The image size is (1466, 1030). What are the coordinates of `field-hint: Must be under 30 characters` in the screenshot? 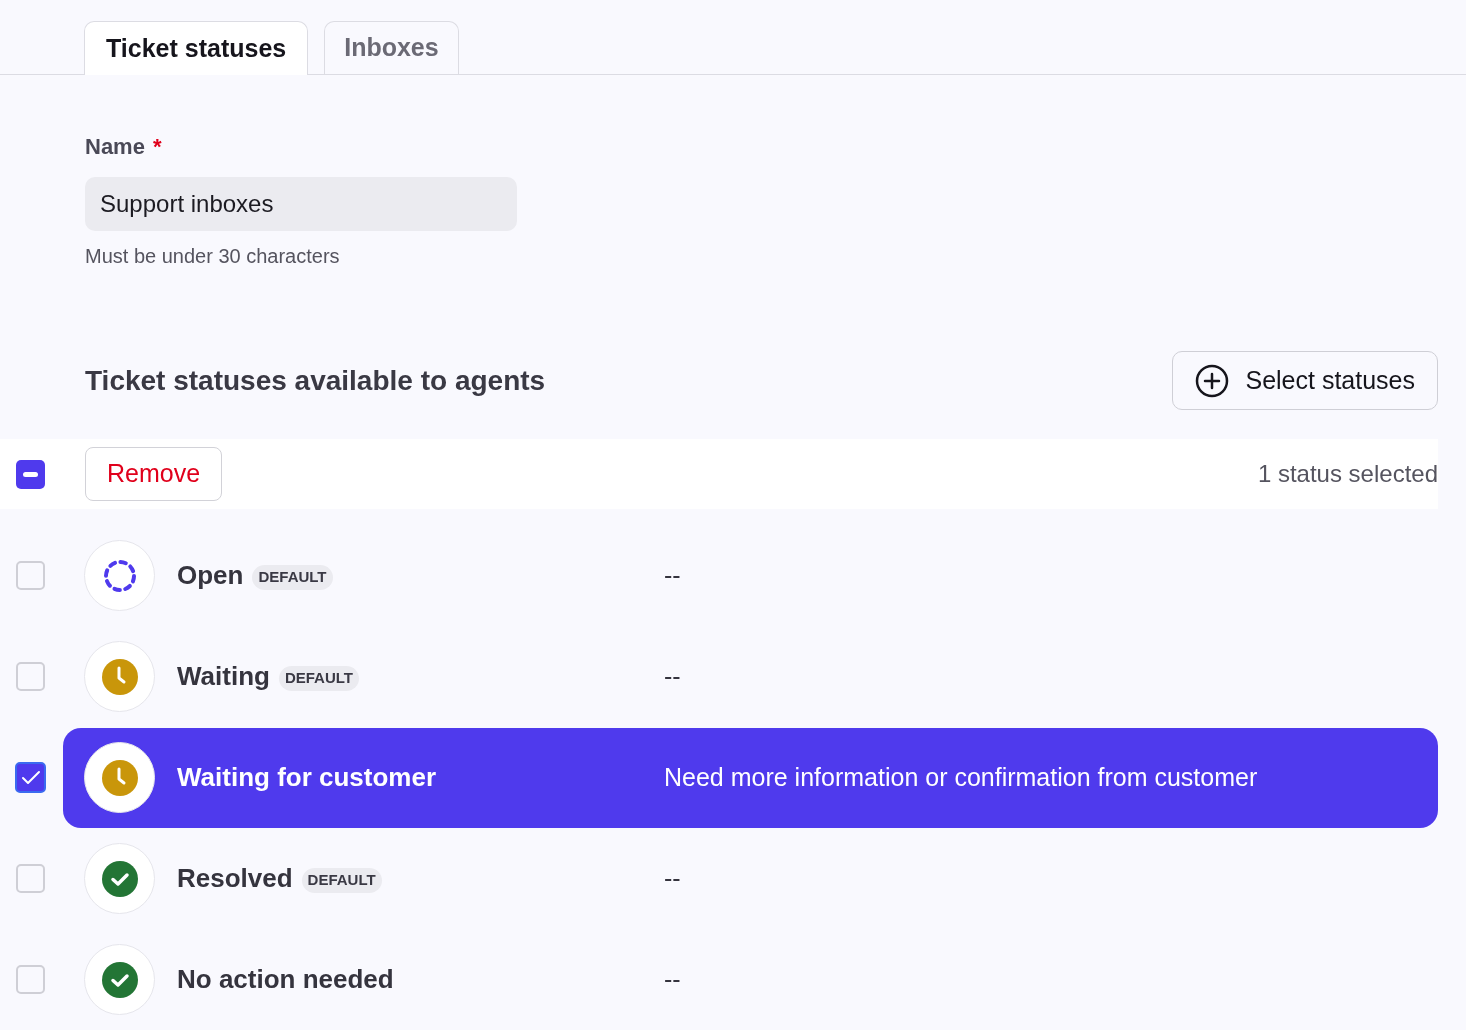 It's located at (213, 256).